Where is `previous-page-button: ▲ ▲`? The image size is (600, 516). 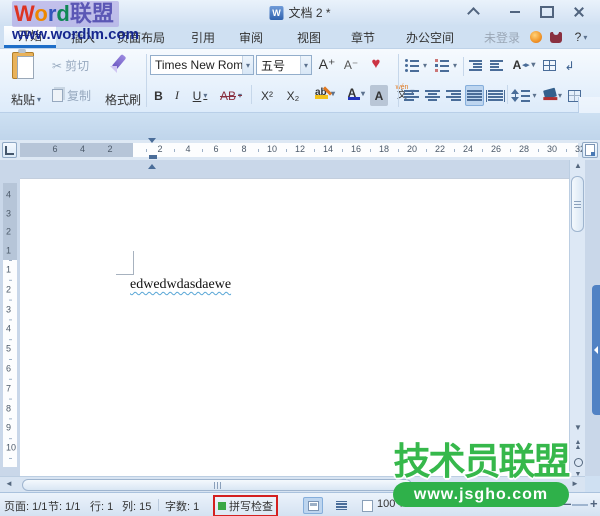 previous-page-button: ▲ ▲ is located at coordinates (578, 445).